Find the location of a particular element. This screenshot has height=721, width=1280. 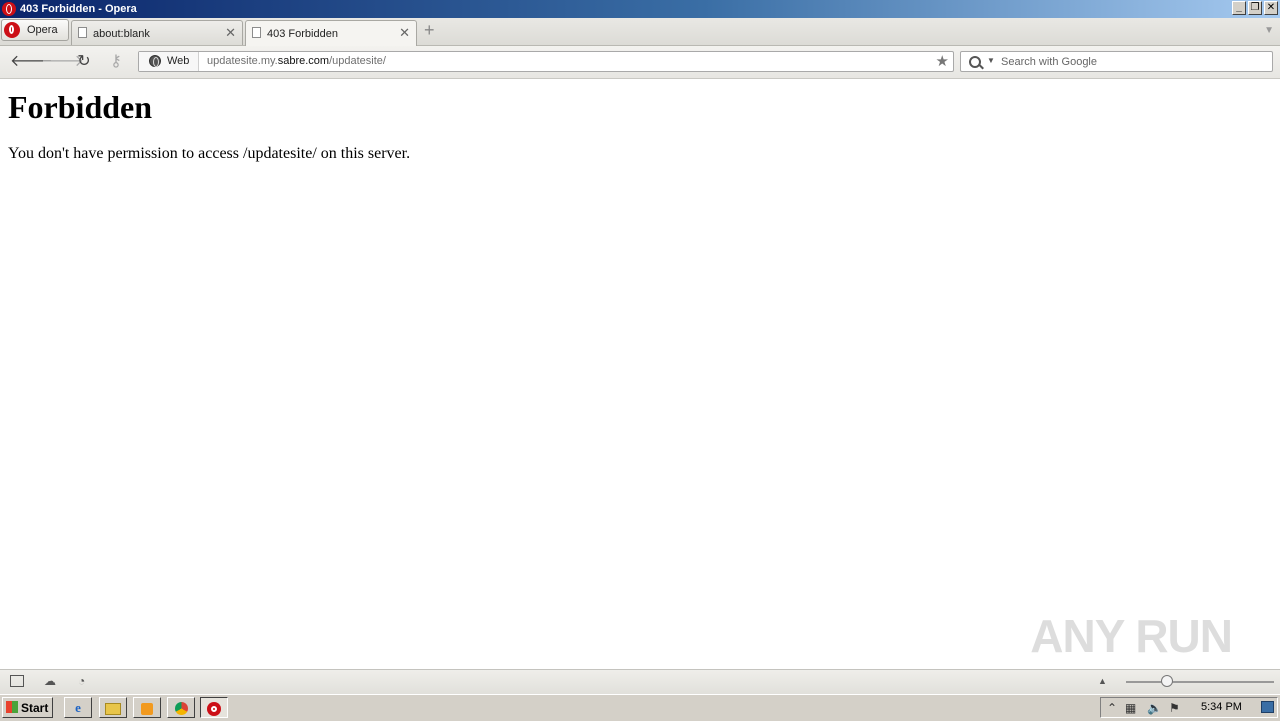

close-window-button: ✕ is located at coordinates (1271, 8).